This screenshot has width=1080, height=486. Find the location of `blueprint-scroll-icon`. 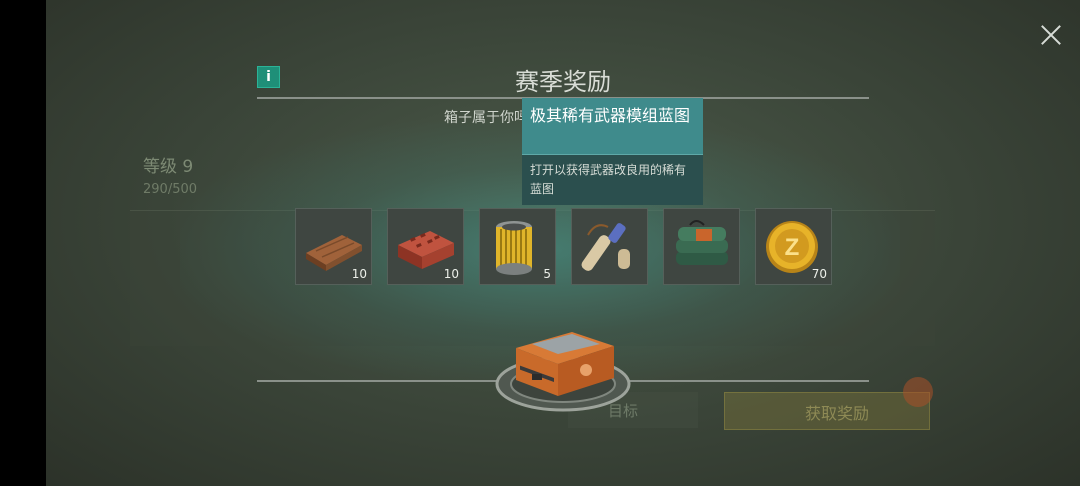

blueprint-scroll-icon is located at coordinates (605, 247).